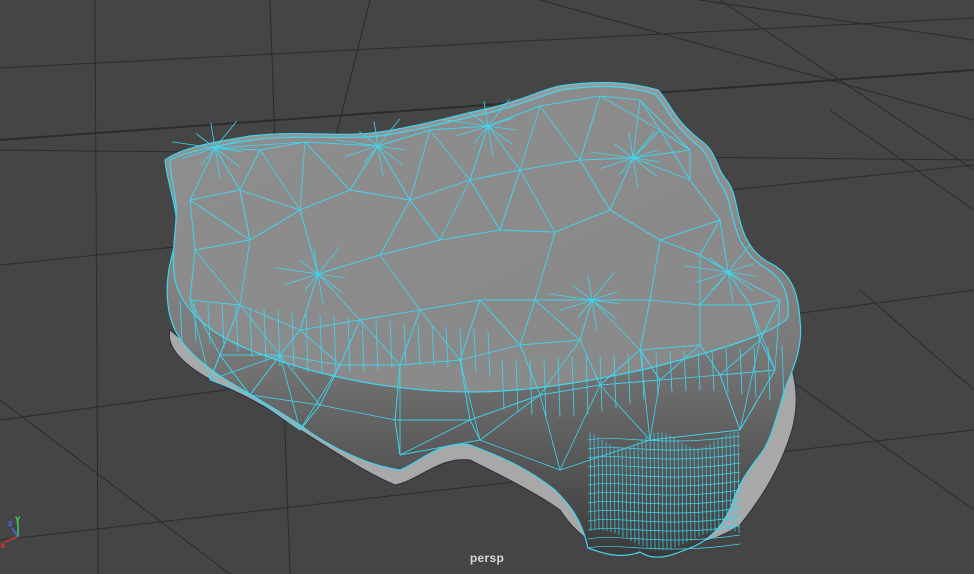  Describe the element at coordinates (15, 532) in the screenshot. I see `z-axis-line` at that location.